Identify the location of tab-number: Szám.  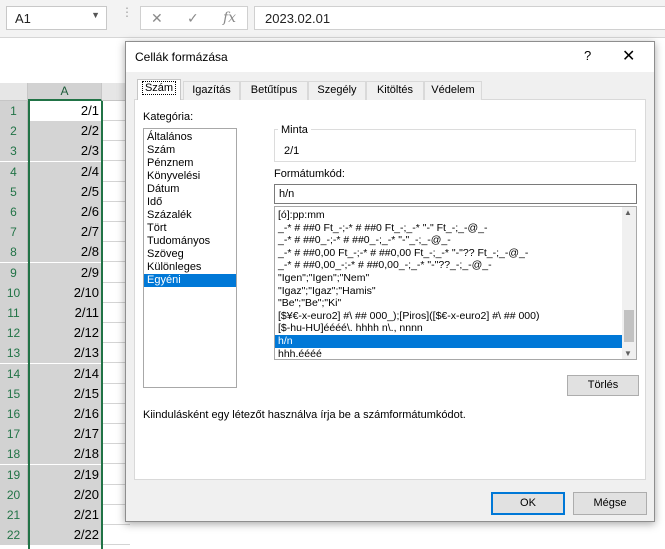
(159, 90).